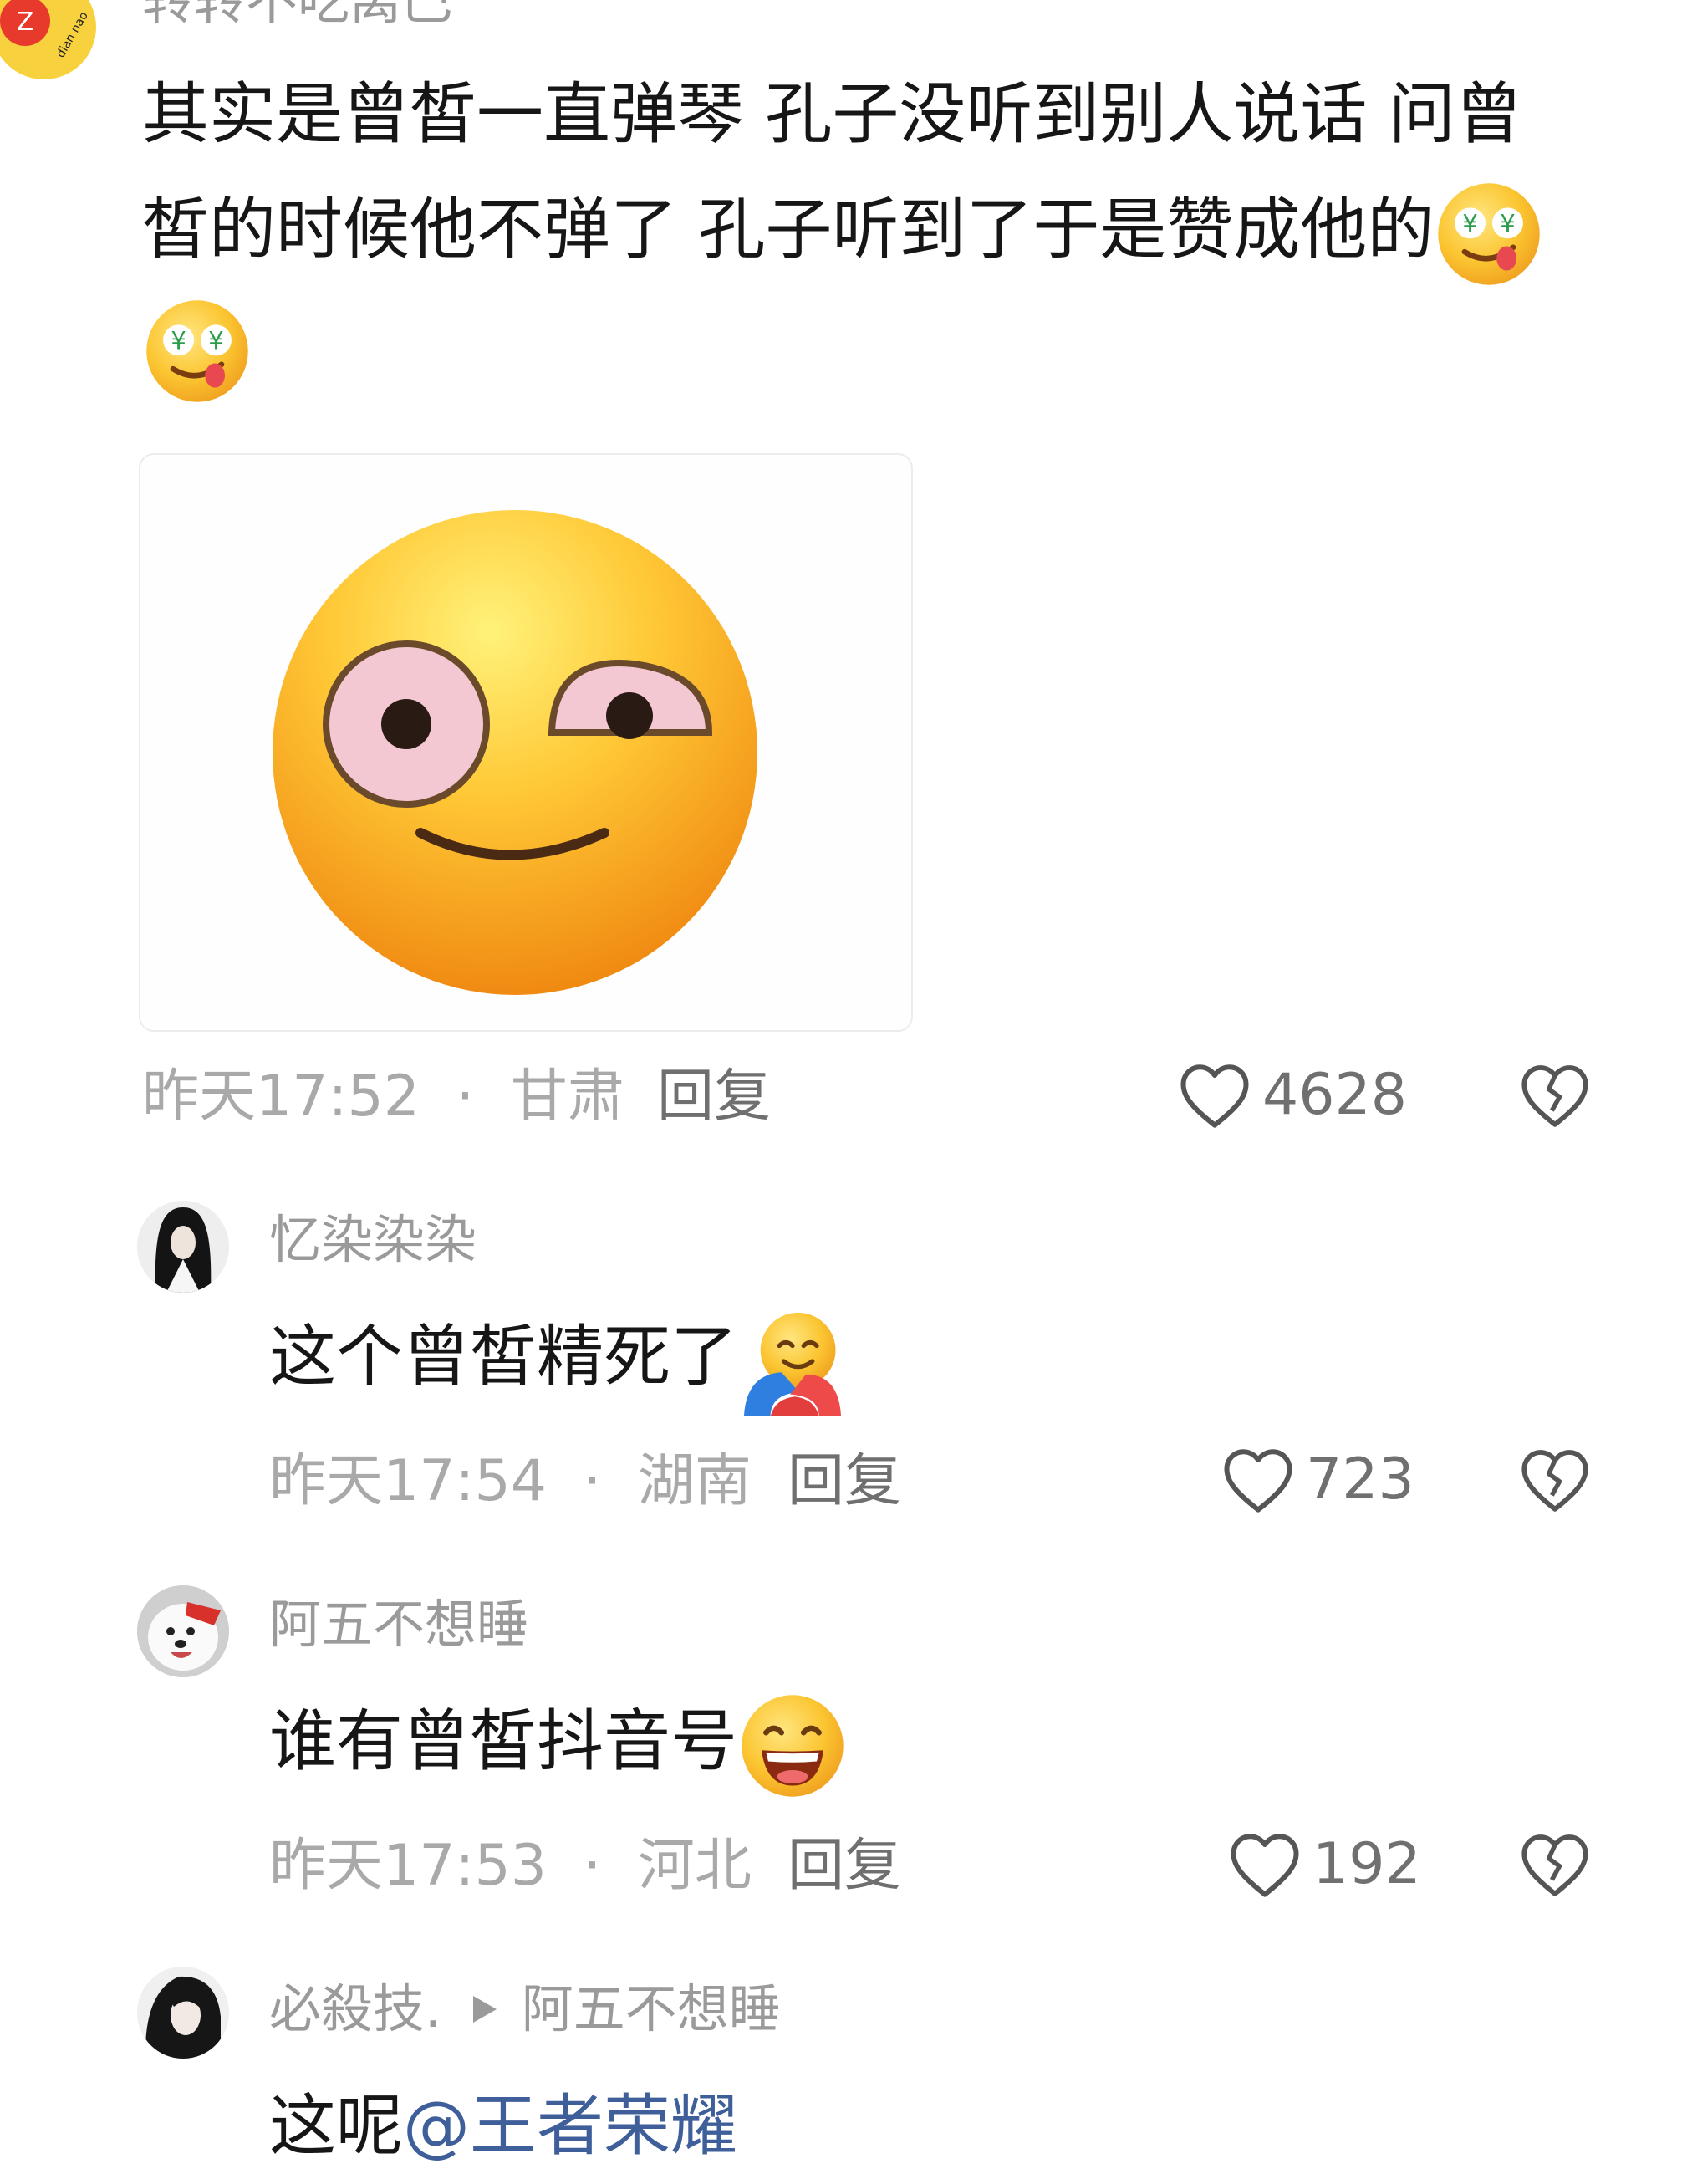  I want to click on location: 湖南, so click(694, 1481).